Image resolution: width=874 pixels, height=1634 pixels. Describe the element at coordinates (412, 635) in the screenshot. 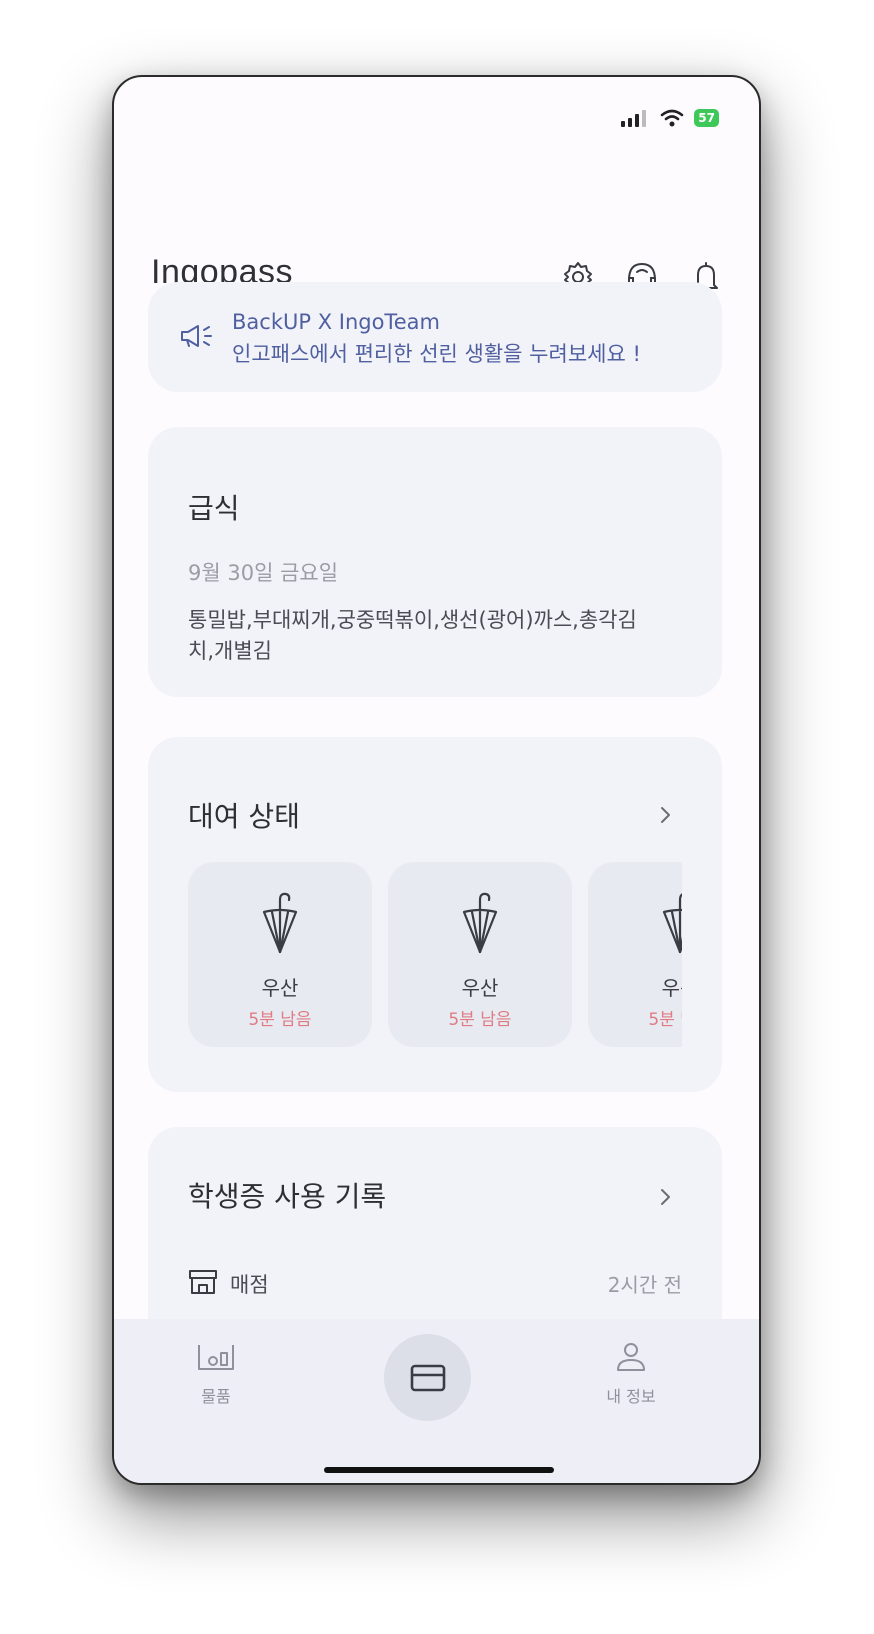

I see `meal-menu: 통밀밥,부대찌개,궁중떡볶이,생선(광어)까스,총각김치,개별김` at that location.